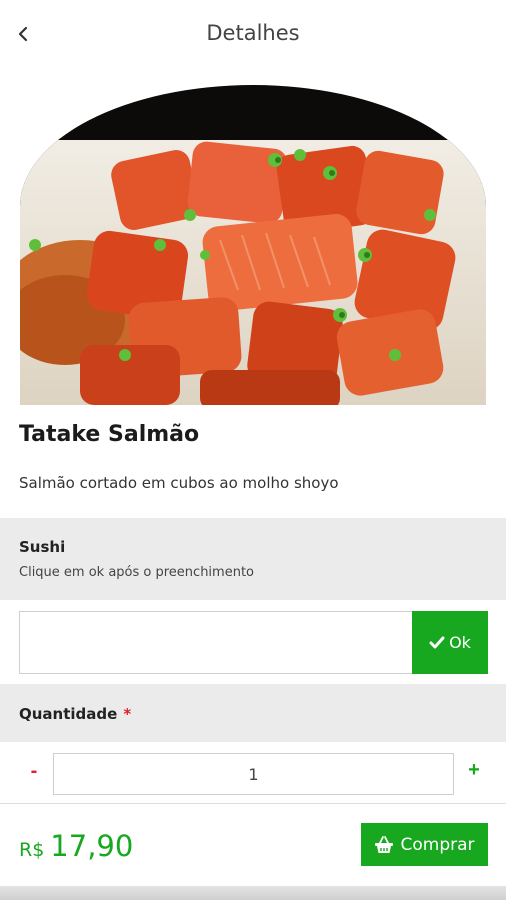  I want to click on check-icon, so click(437, 642).